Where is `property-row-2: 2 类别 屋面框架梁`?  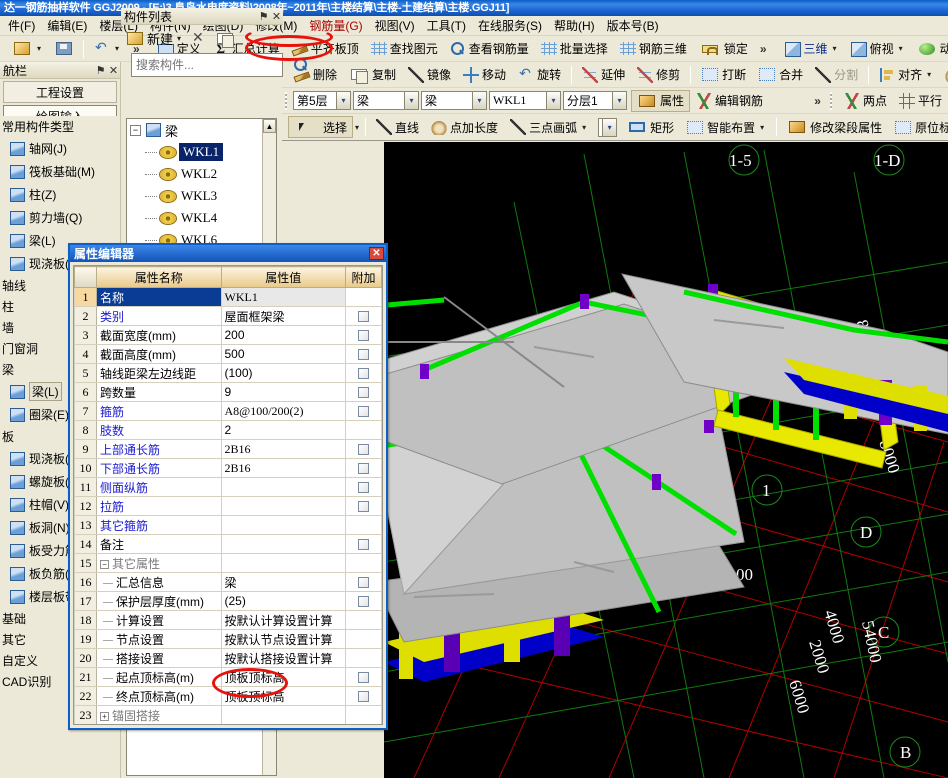
property-row-2: 2 类别 屋面框架梁 is located at coordinates (228, 316).